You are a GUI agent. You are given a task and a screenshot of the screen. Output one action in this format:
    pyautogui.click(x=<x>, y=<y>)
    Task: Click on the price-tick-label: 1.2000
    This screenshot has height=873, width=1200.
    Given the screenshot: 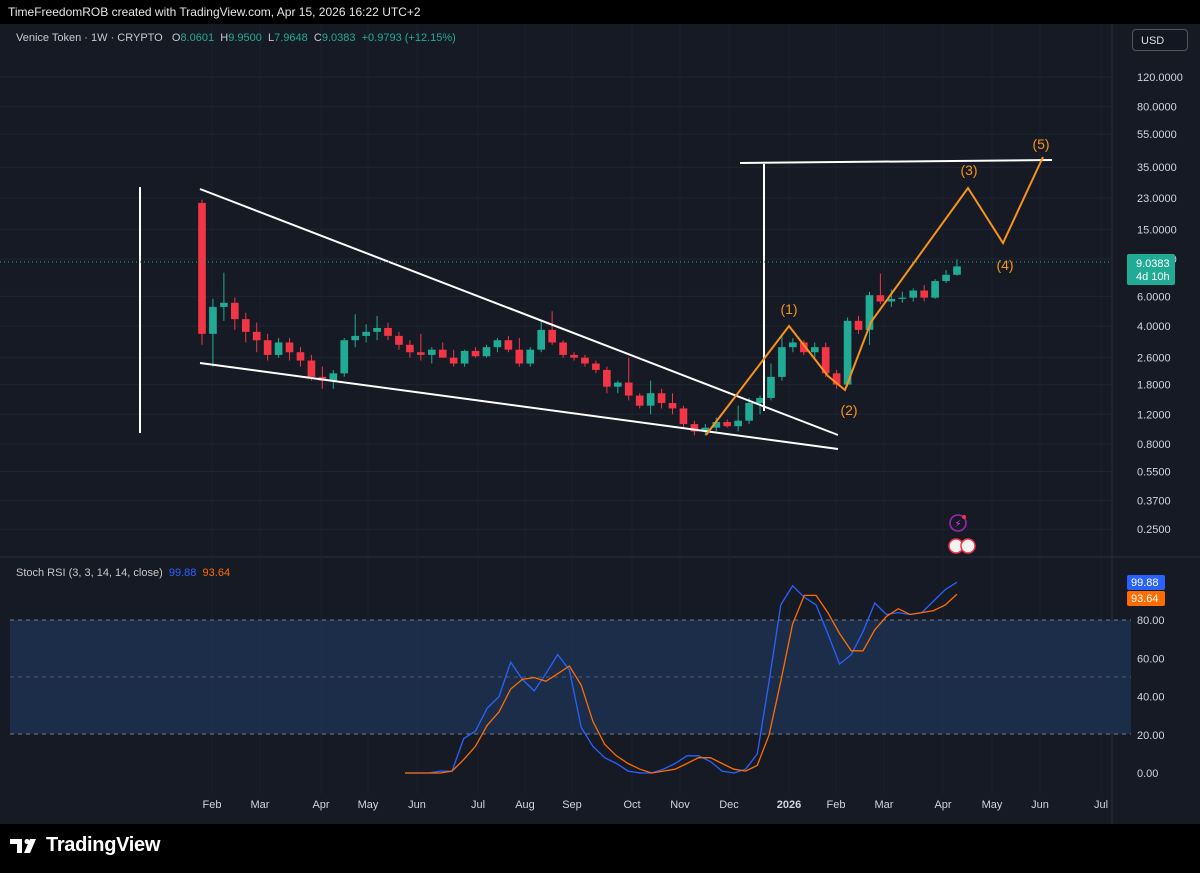 What is the action you would take?
    pyautogui.click(x=1154, y=415)
    